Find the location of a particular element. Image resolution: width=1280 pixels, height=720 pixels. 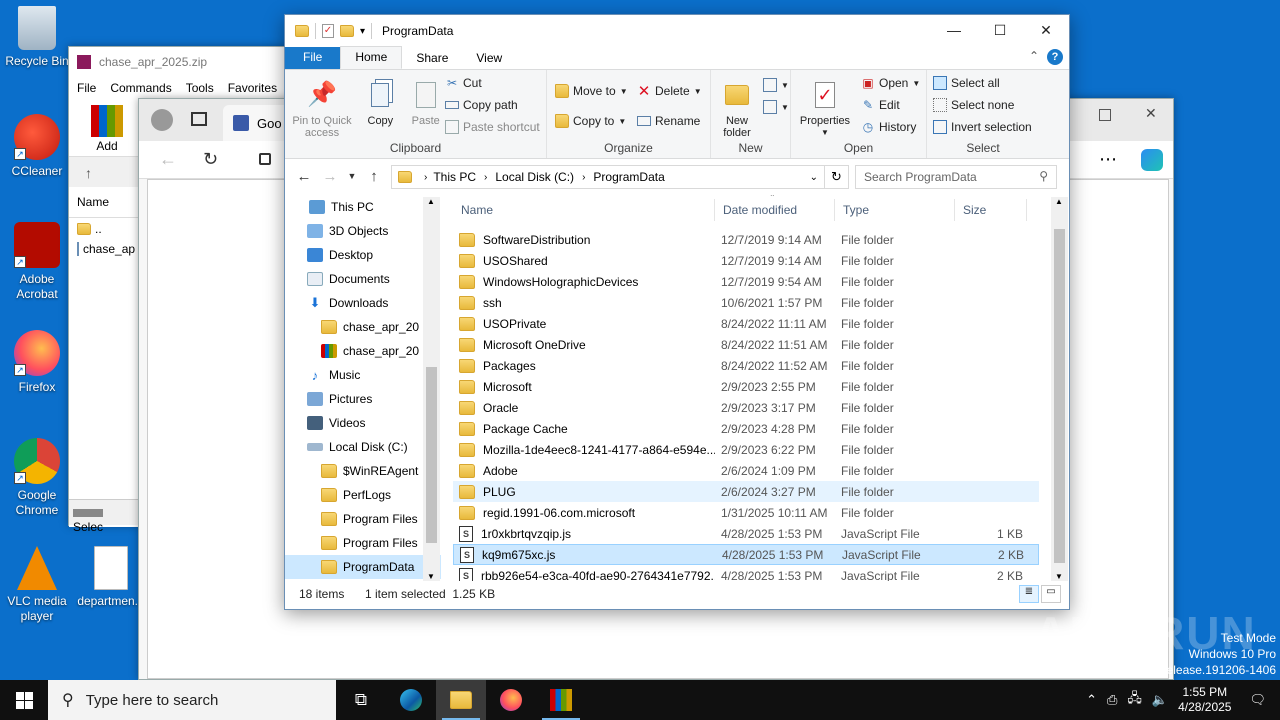

network-icon: 🖧 is located at coordinates (1134, 700).